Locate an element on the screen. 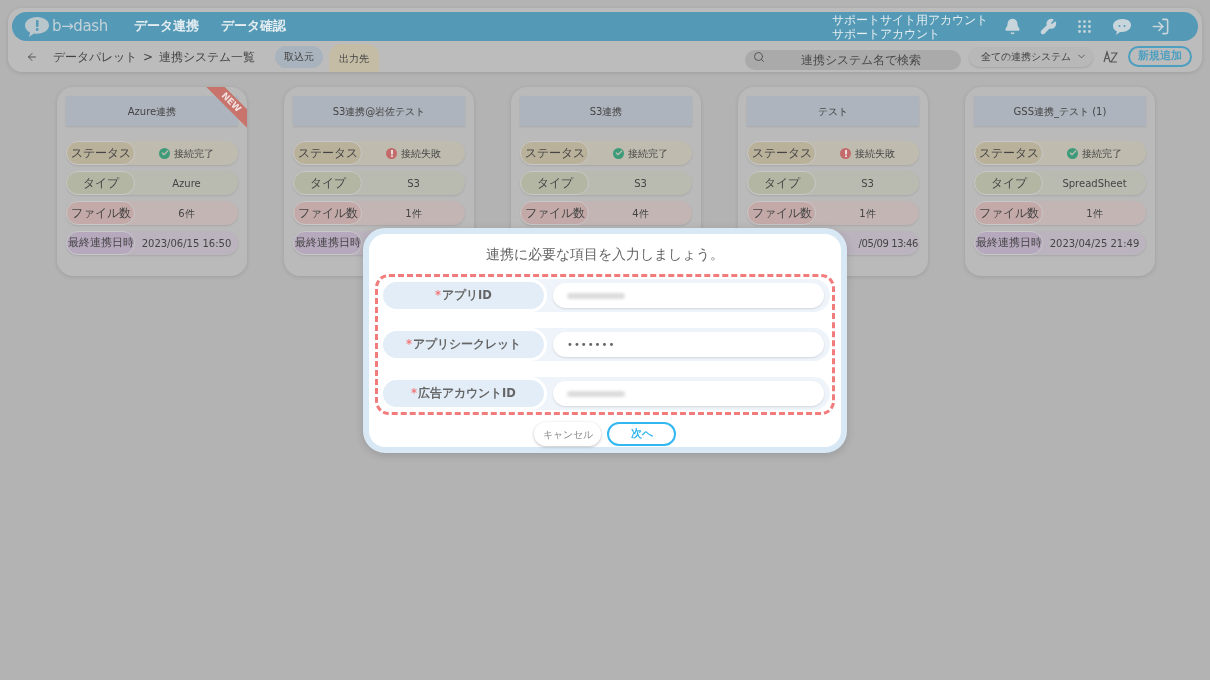 This screenshot has width=1210, height=680. wrench-icon is located at coordinates (1048, 26).